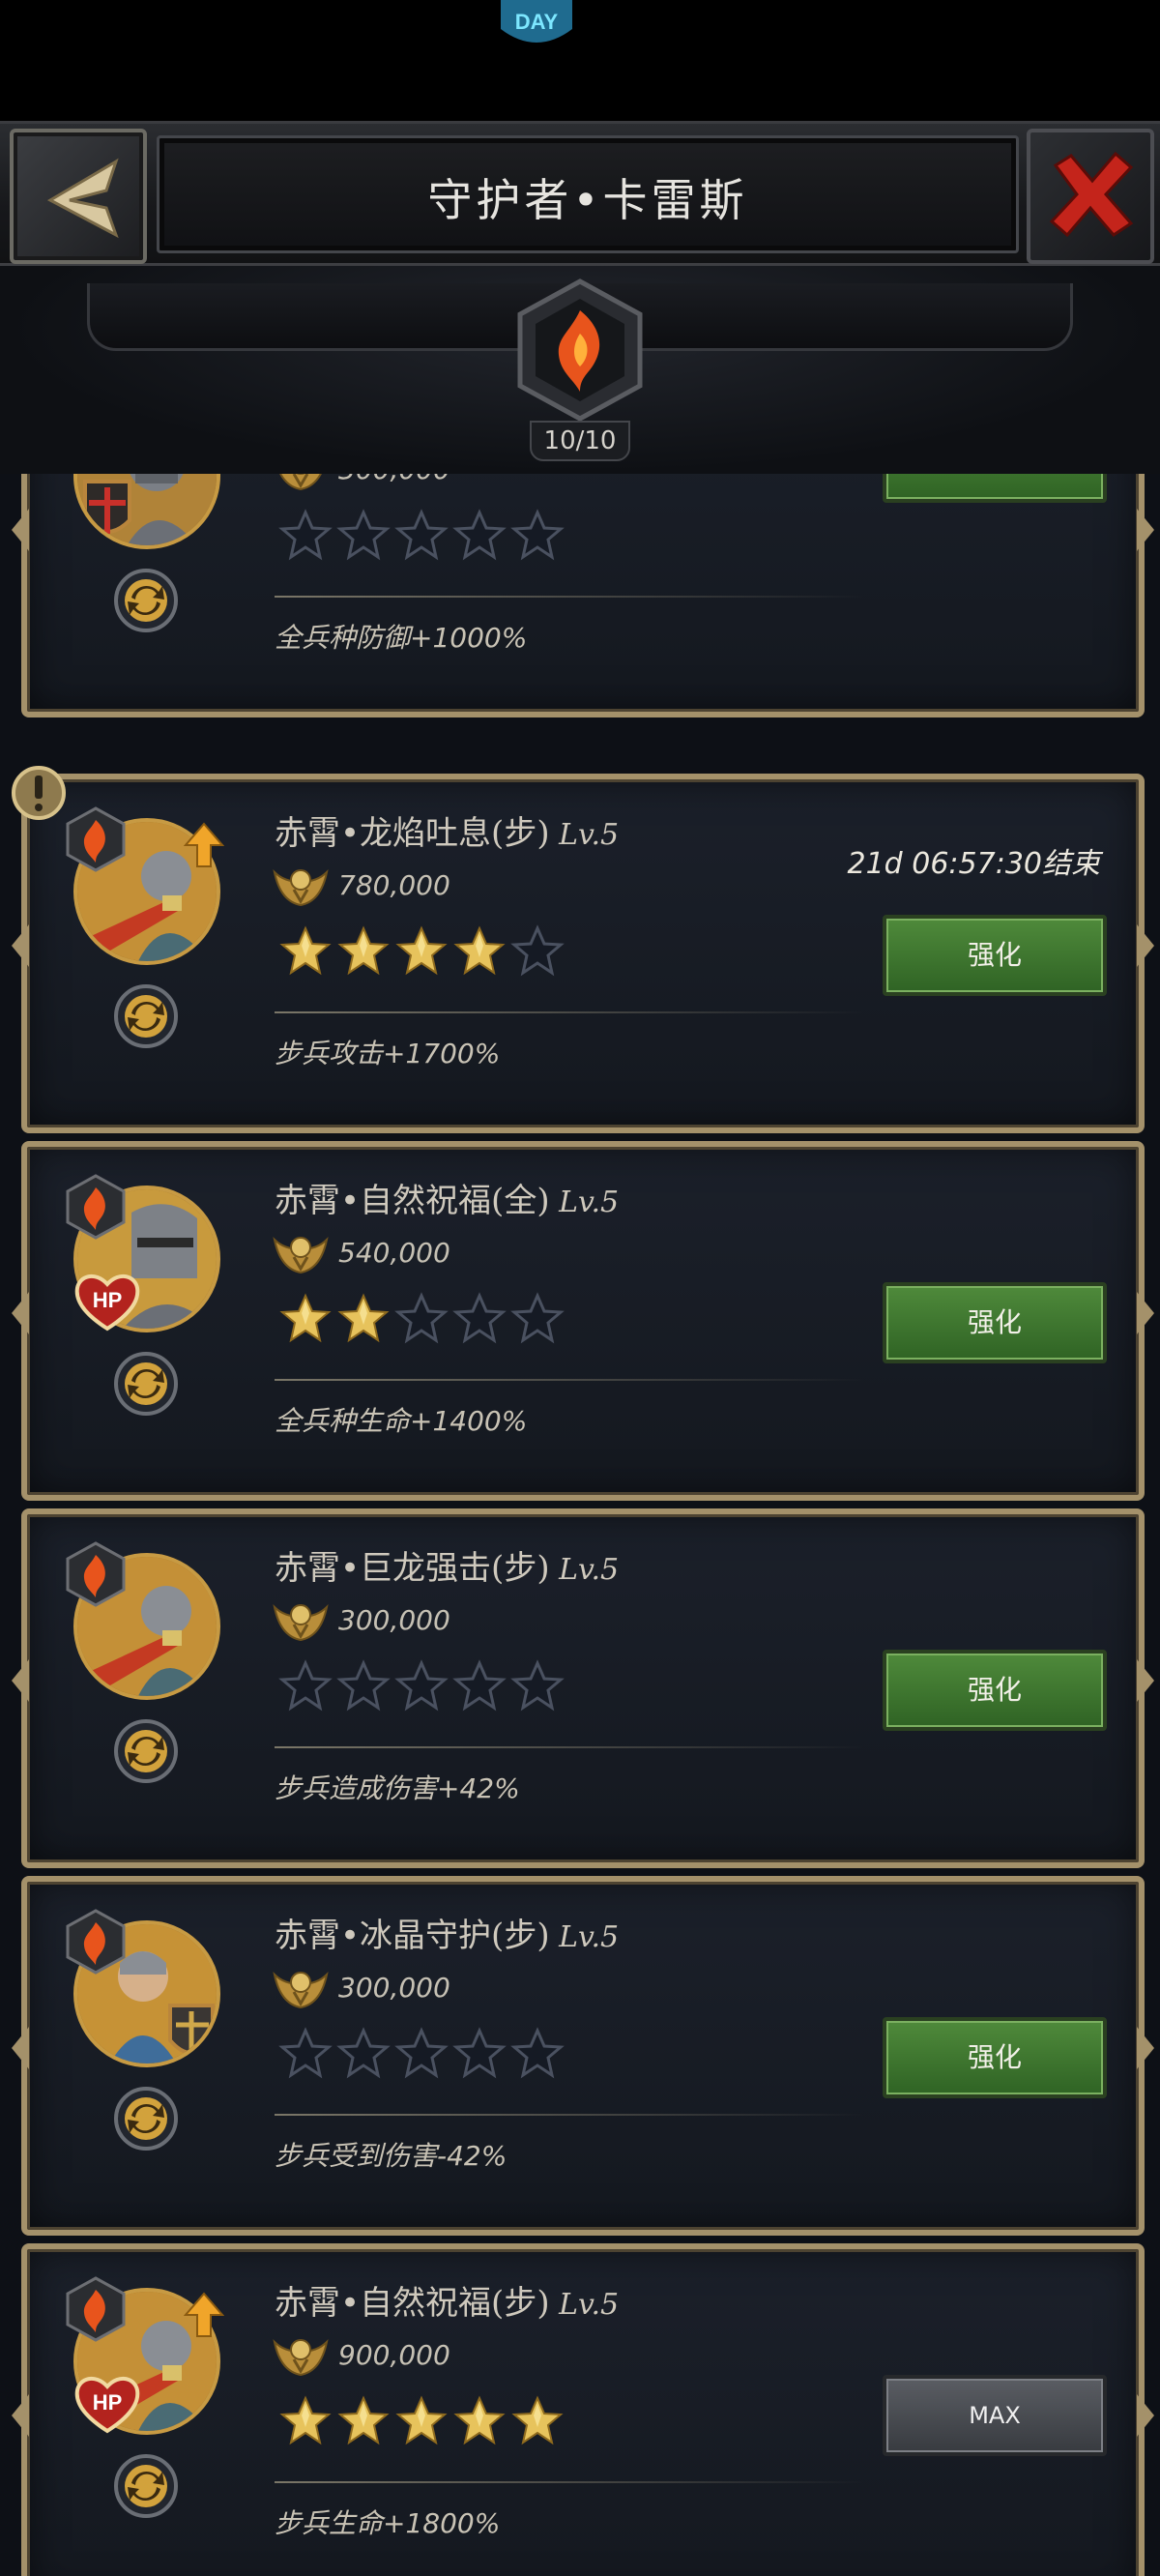  I want to click on skill-card: 赤霄•巨龙强击(步) Lv.5 300,000 步兵造成伤害+42% 强化, so click(583, 1688).